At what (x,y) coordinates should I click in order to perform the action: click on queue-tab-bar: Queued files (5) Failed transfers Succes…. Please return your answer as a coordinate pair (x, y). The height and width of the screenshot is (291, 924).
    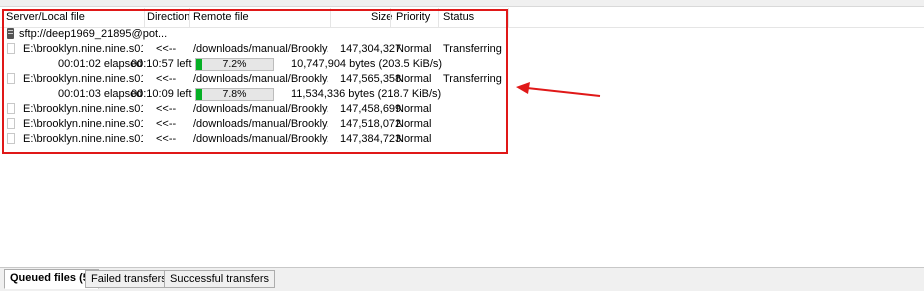
    Looking at the image, I should click on (462, 279).